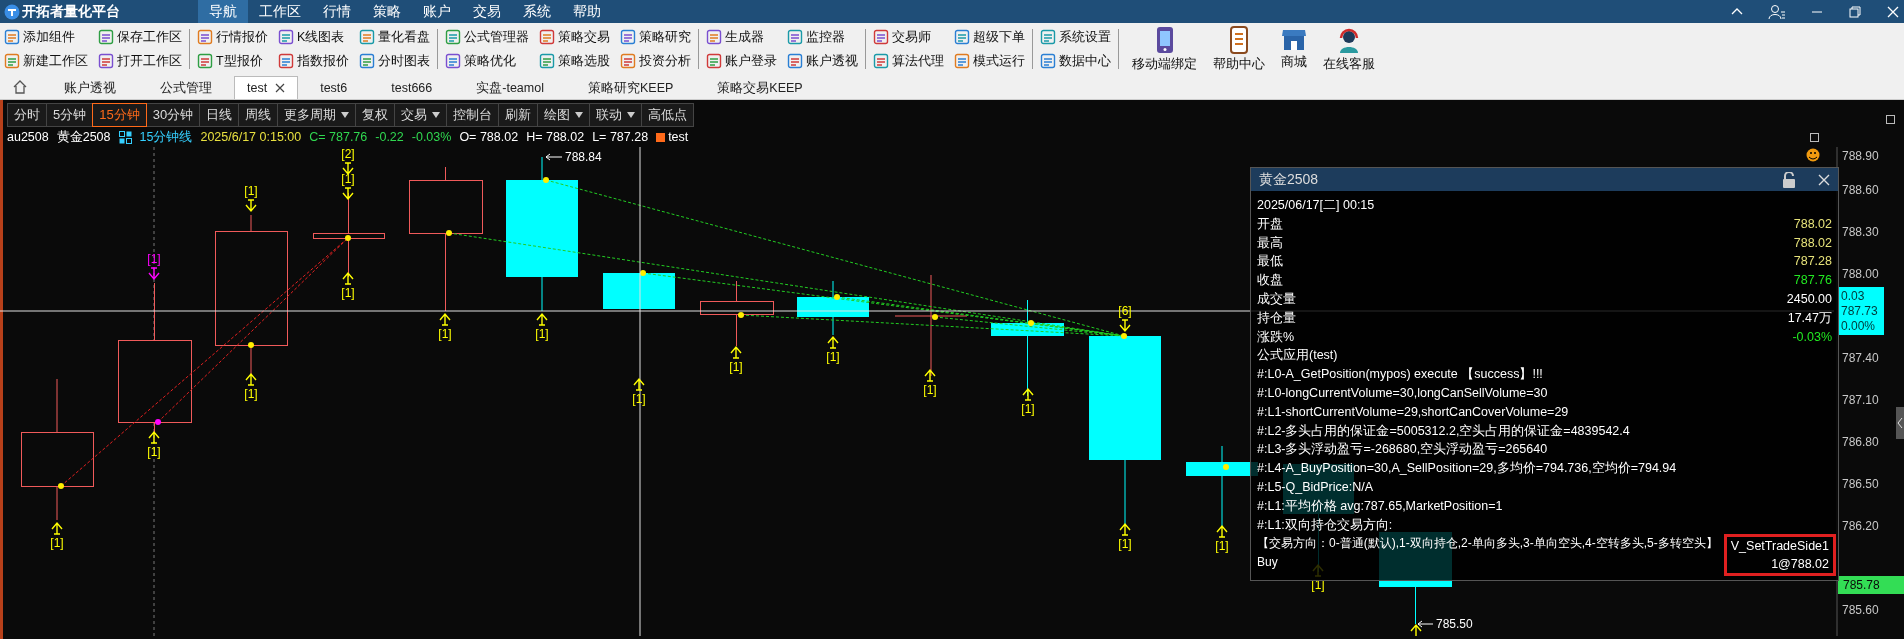 The height and width of the screenshot is (639, 1904). What do you see at coordinates (46, 61) in the screenshot?
I see `toolbar-item: 新建工作区` at bounding box center [46, 61].